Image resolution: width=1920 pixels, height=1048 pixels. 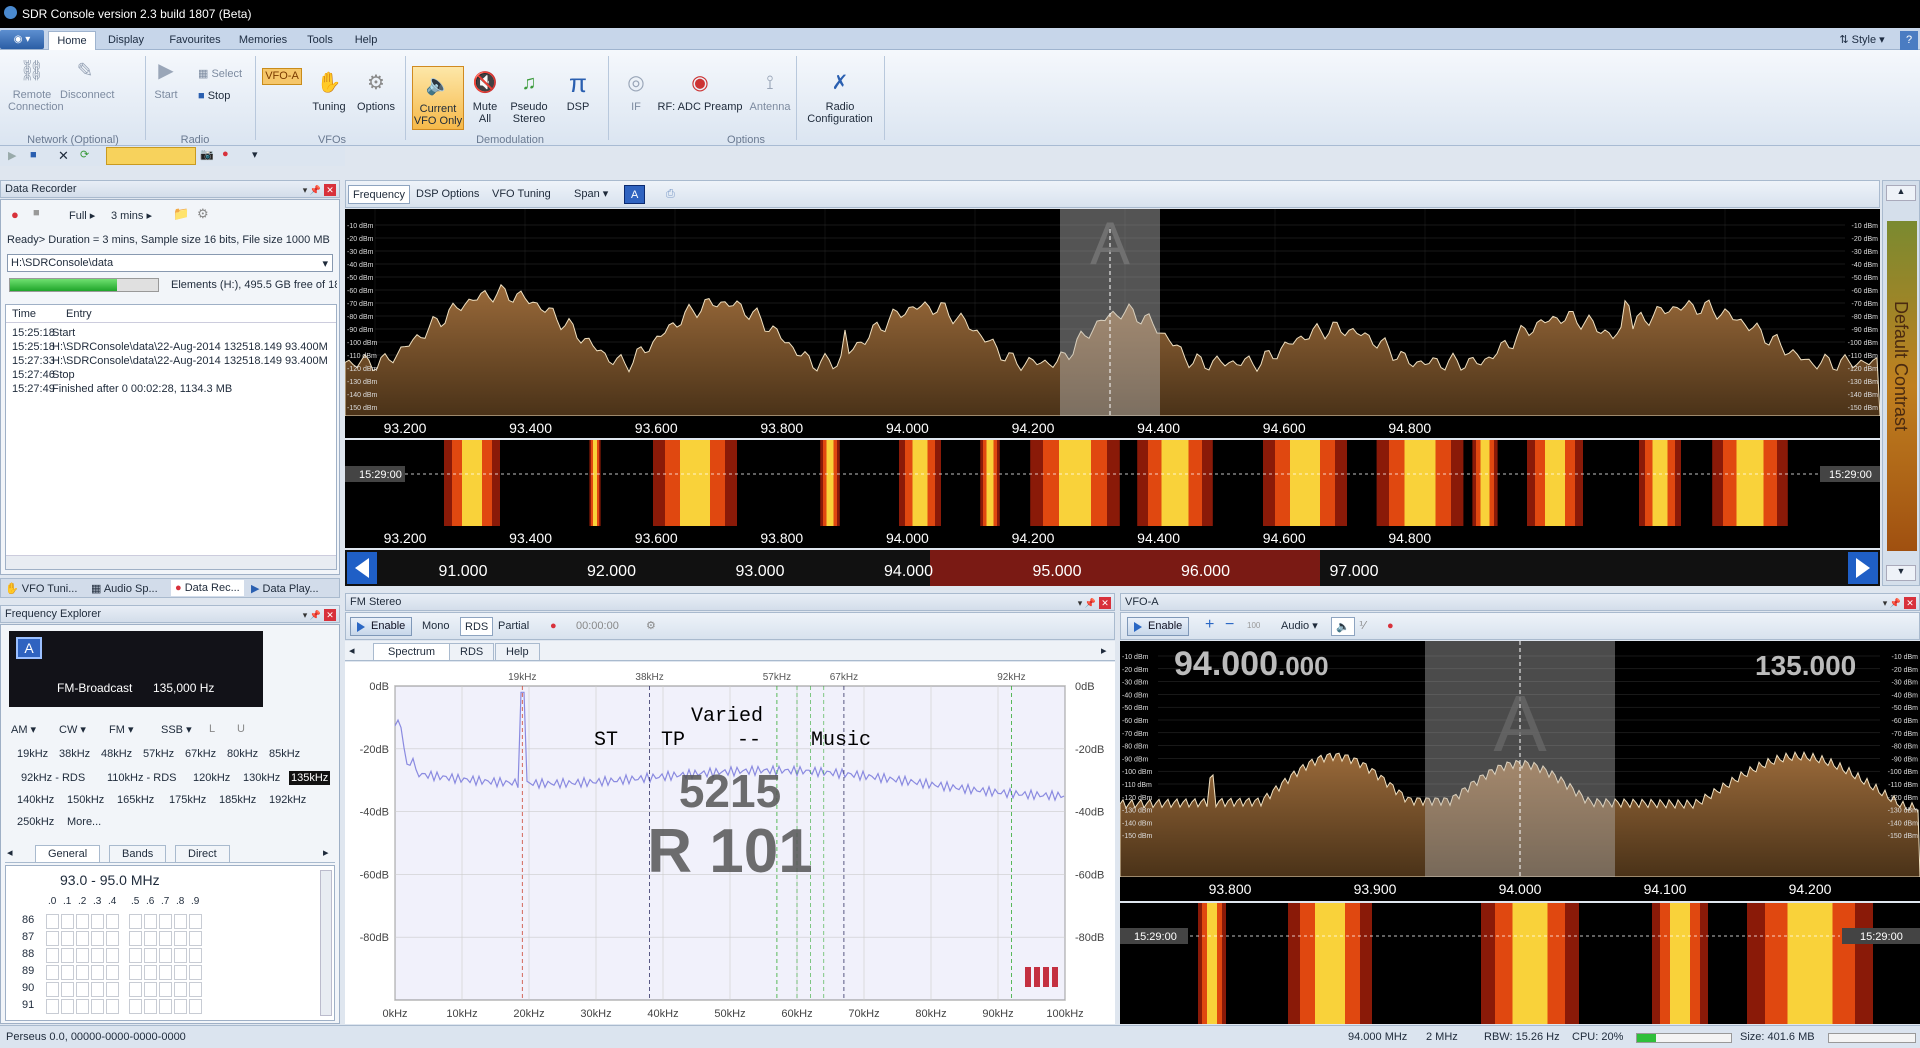 I want to click on preset-140khz: 140kHz, so click(x=35, y=800).